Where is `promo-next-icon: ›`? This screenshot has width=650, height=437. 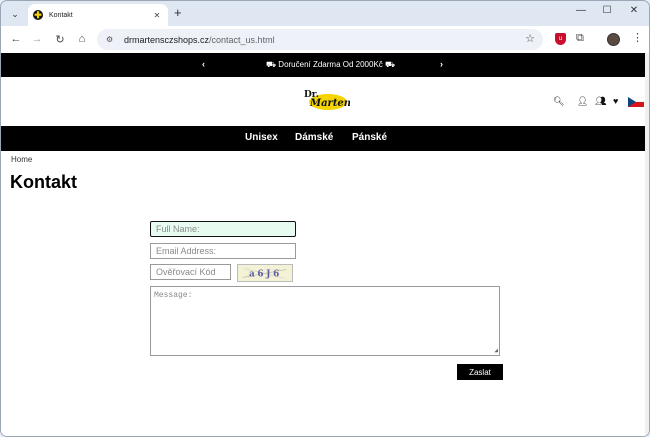
promo-next-icon: › is located at coordinates (441, 64).